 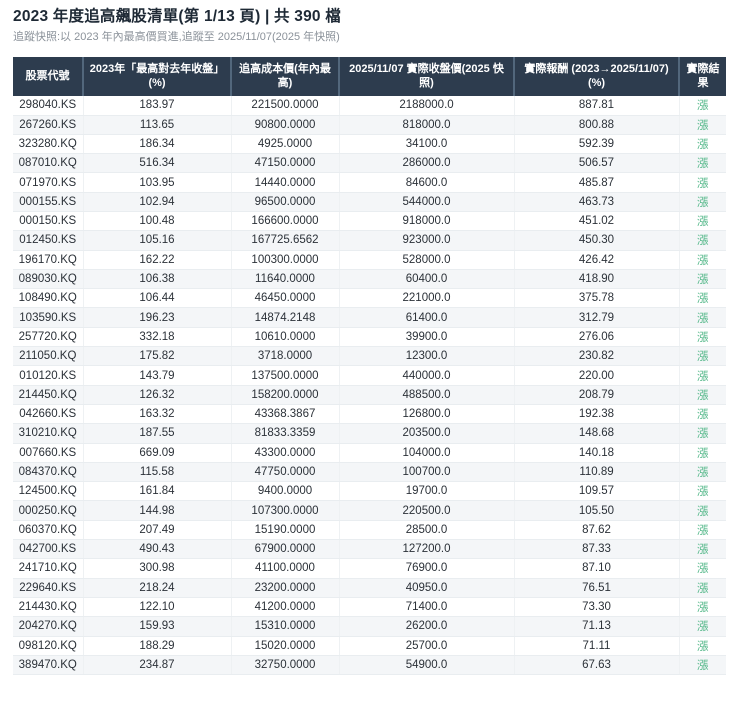 What do you see at coordinates (48, 202) in the screenshot?
I see `stock-code-cell: 000155.KS` at bounding box center [48, 202].